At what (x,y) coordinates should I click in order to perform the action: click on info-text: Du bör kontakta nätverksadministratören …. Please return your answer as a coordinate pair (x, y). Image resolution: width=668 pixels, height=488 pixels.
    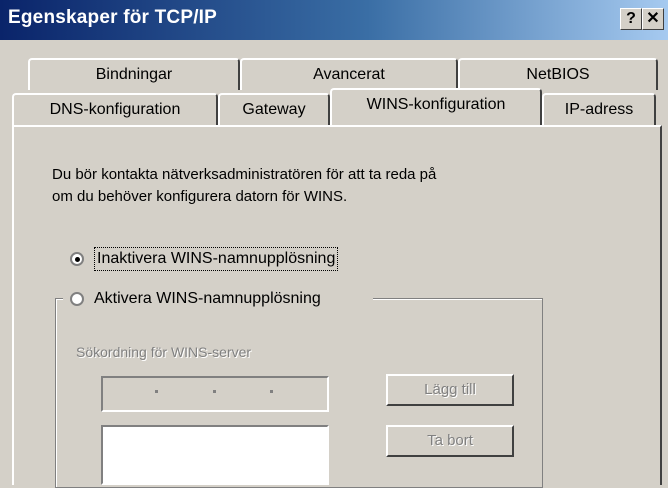
    Looking at the image, I should click on (332, 186).